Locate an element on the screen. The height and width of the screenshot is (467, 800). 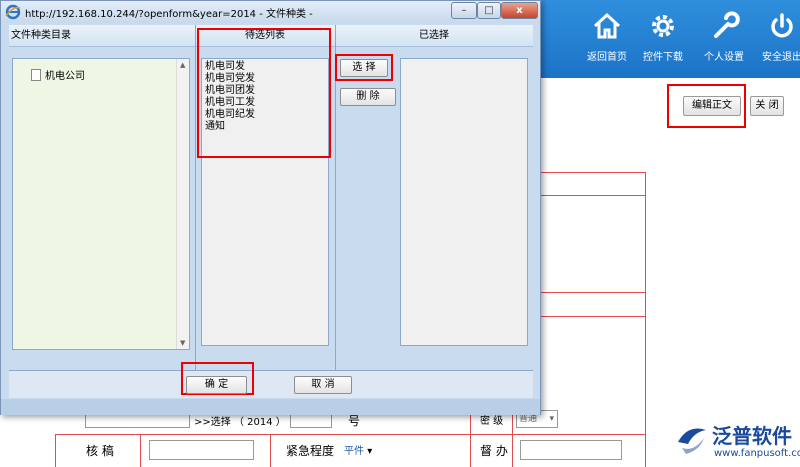
brand-name: 泛普软件 is located at coordinates (752, 436).